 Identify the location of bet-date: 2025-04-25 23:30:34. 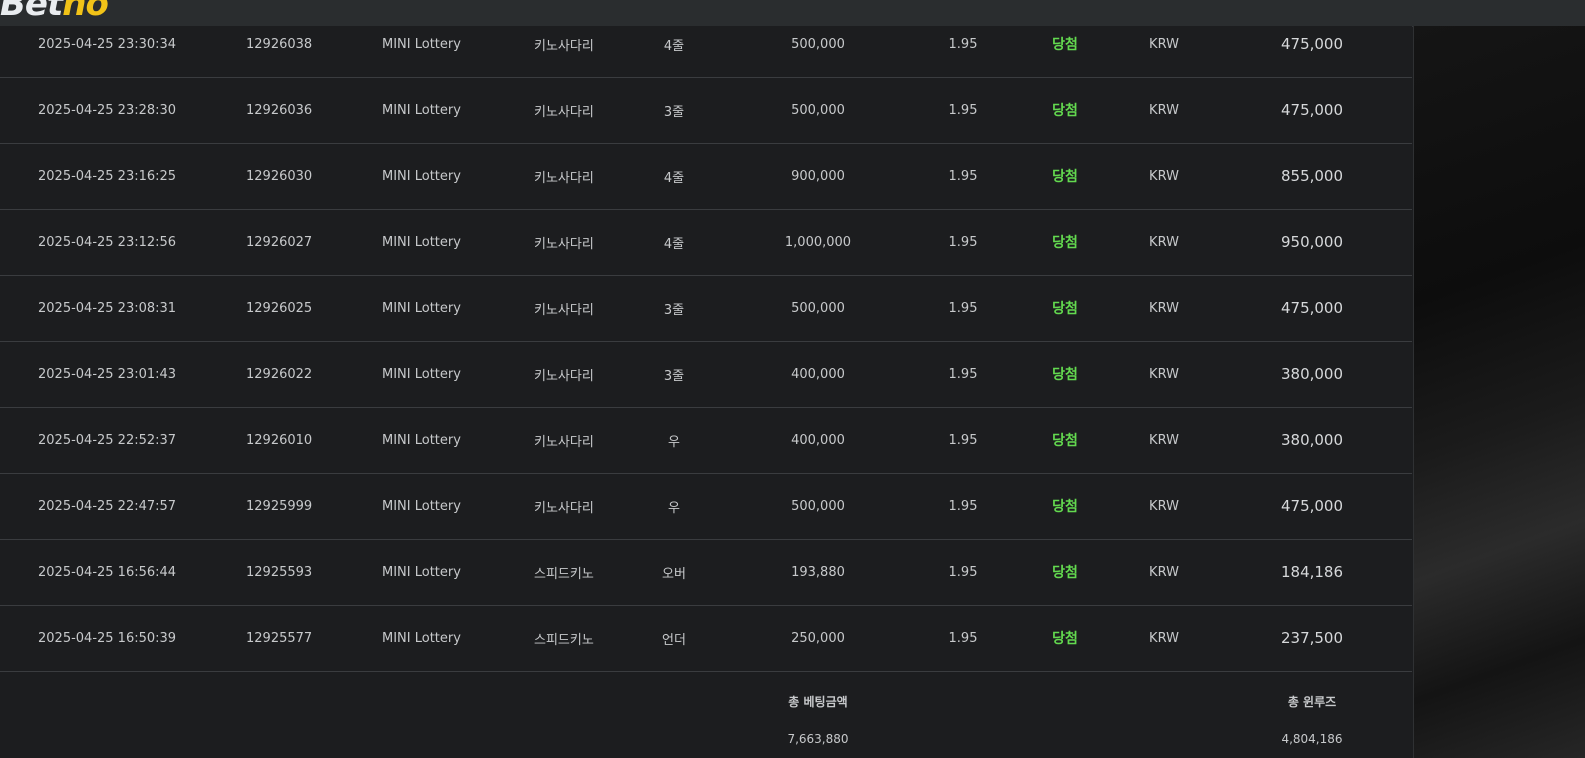
(107, 44).